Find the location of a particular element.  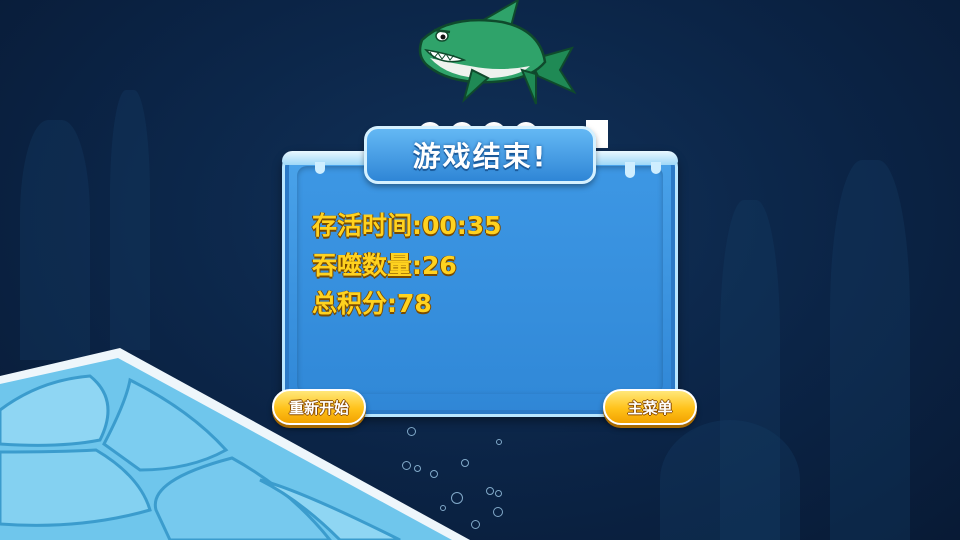

restart-button: 重新开始 is located at coordinates (319, 407).